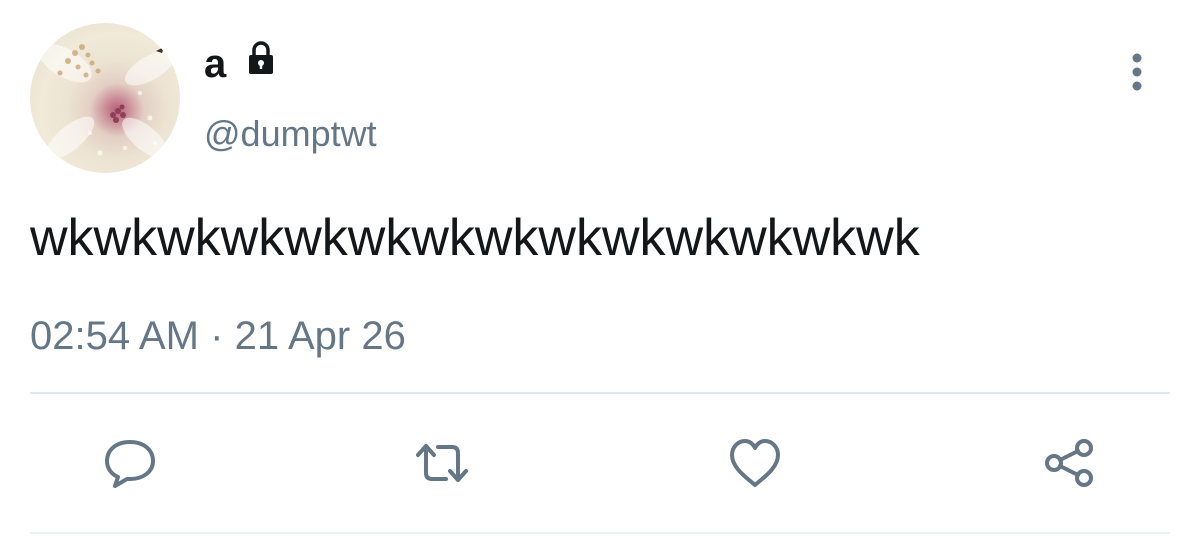 This screenshot has width=1200, height=551. I want to click on tweet-text: wkwkwkwkwkwkwkwkwkwkwkwkwkwk, so click(475, 238).